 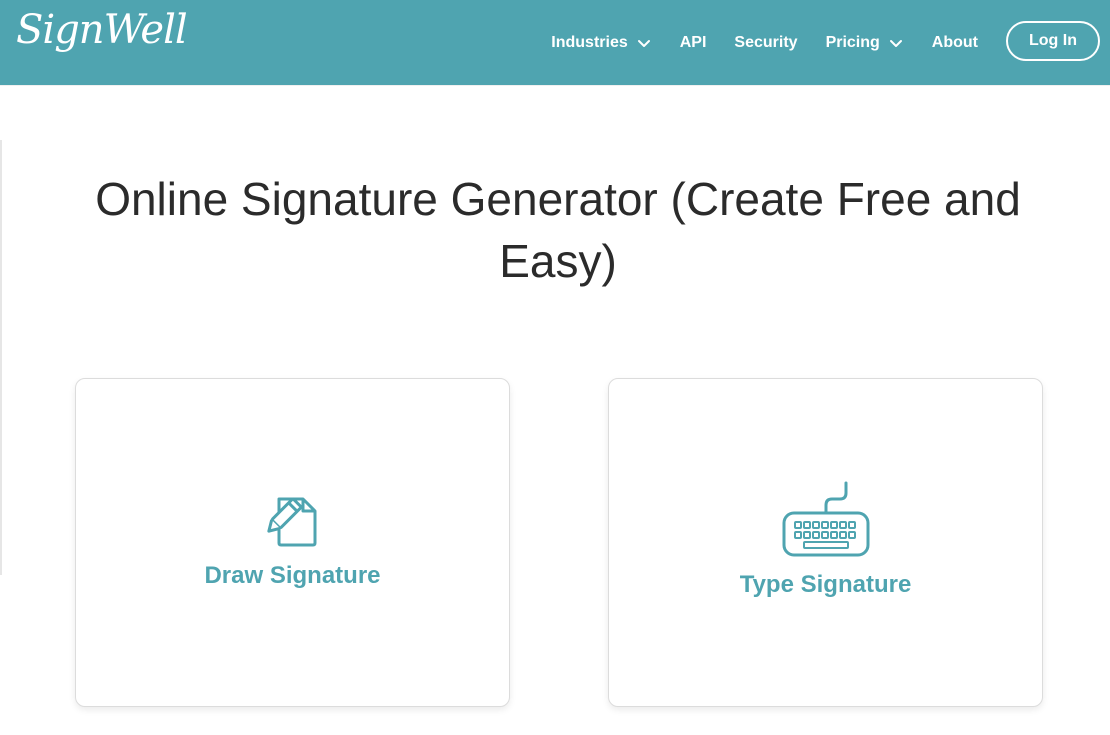 I want to click on type-signature-label: Type Signature, so click(x=825, y=584).